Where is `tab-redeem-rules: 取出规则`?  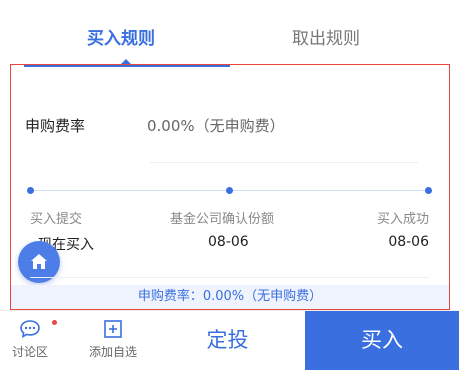 tab-redeem-rules: 取出规则 is located at coordinates (326, 36).